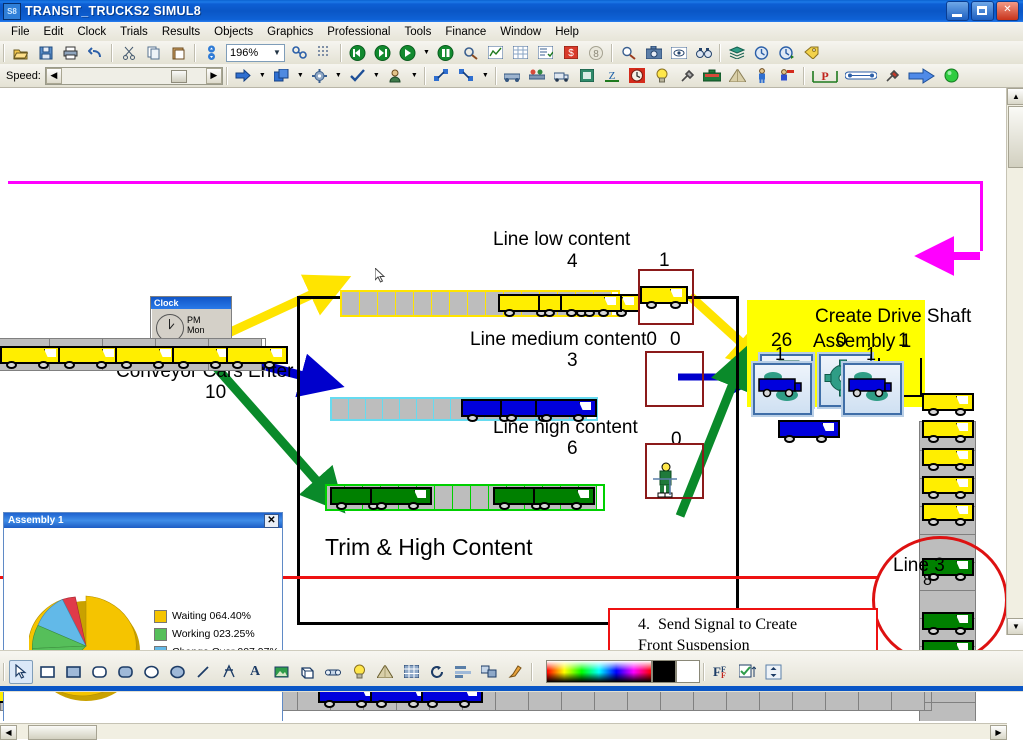 The width and height of the screenshot is (1023, 740). Describe the element at coordinates (441, 76) in the screenshot. I see `route-out-icon` at that location.